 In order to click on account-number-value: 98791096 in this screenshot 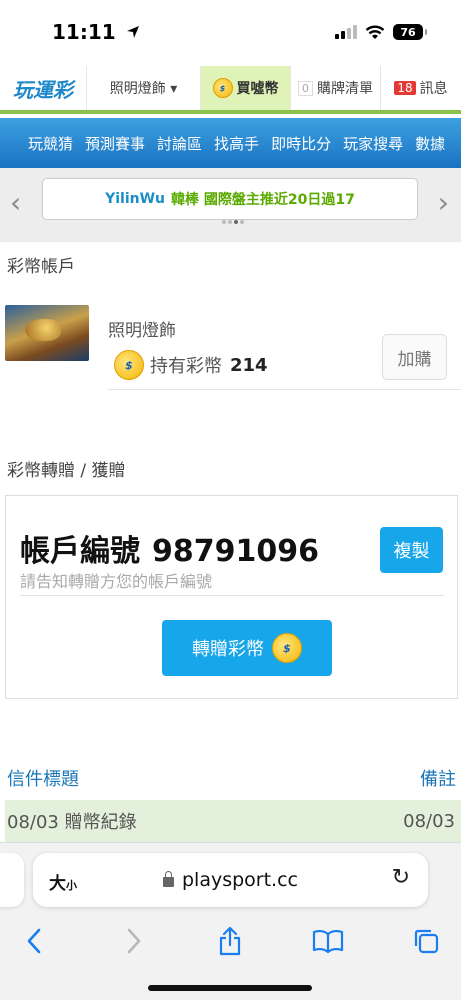, I will do `click(235, 551)`.